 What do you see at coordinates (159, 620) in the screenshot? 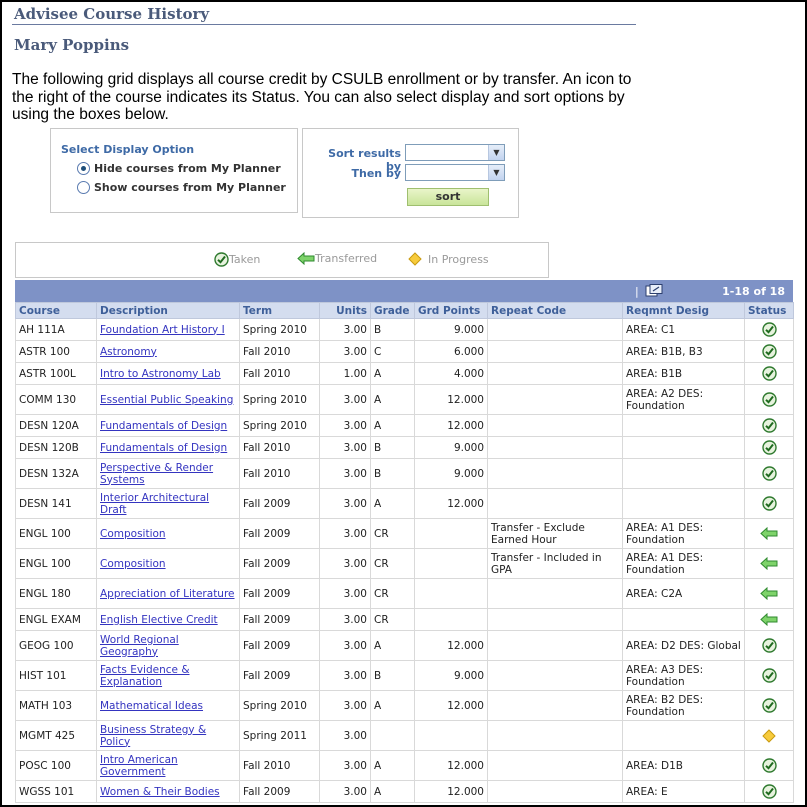
I see `course-description-link: English Elective Credit` at bounding box center [159, 620].